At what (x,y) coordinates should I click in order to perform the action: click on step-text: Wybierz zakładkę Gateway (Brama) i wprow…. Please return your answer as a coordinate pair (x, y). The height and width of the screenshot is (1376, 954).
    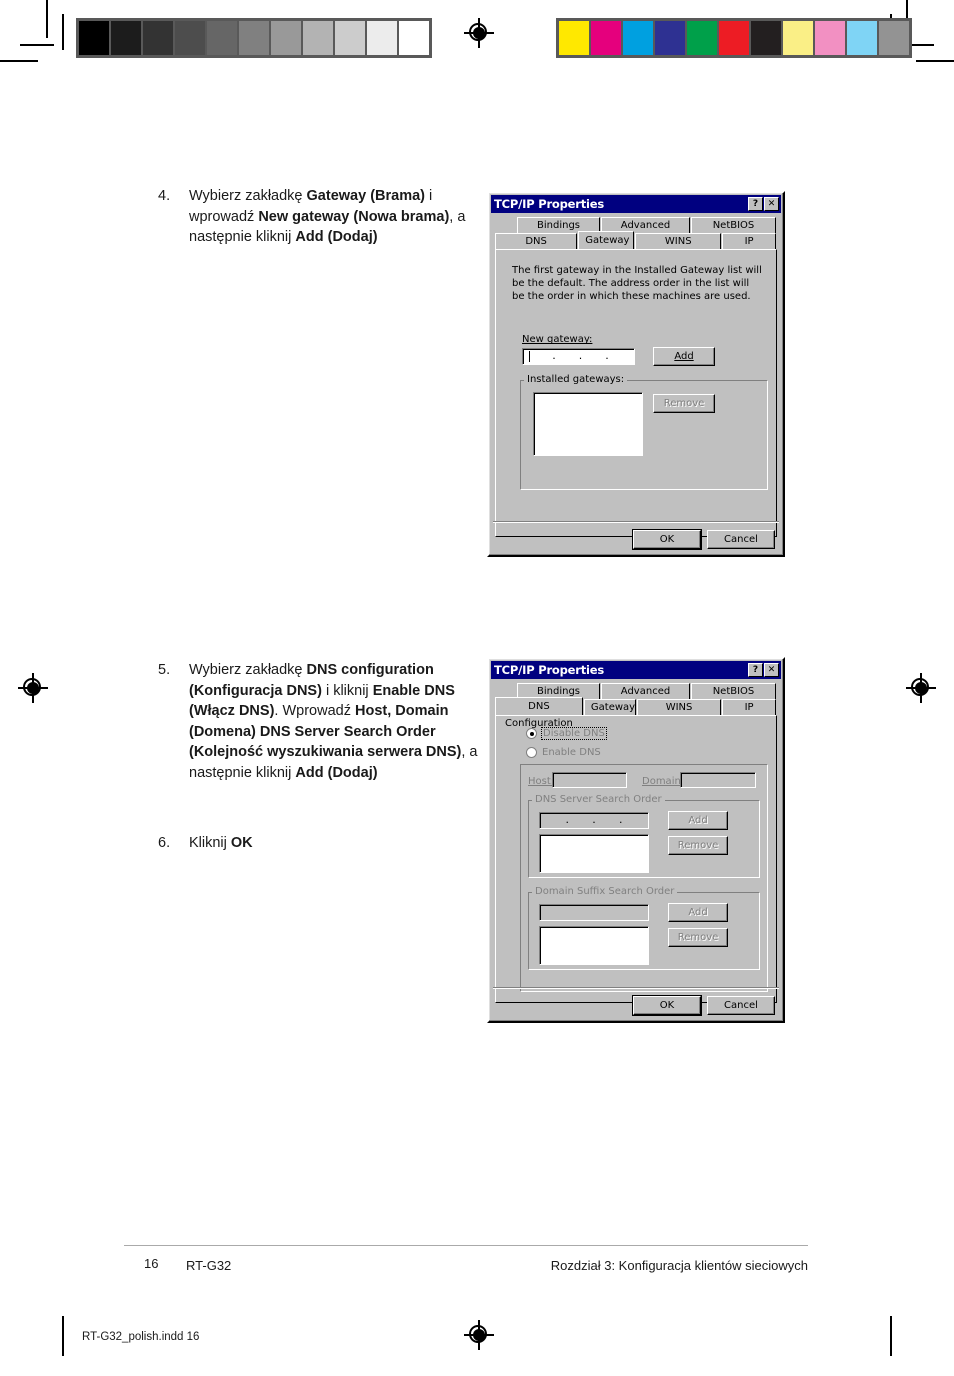
    Looking at the image, I should click on (333, 217).